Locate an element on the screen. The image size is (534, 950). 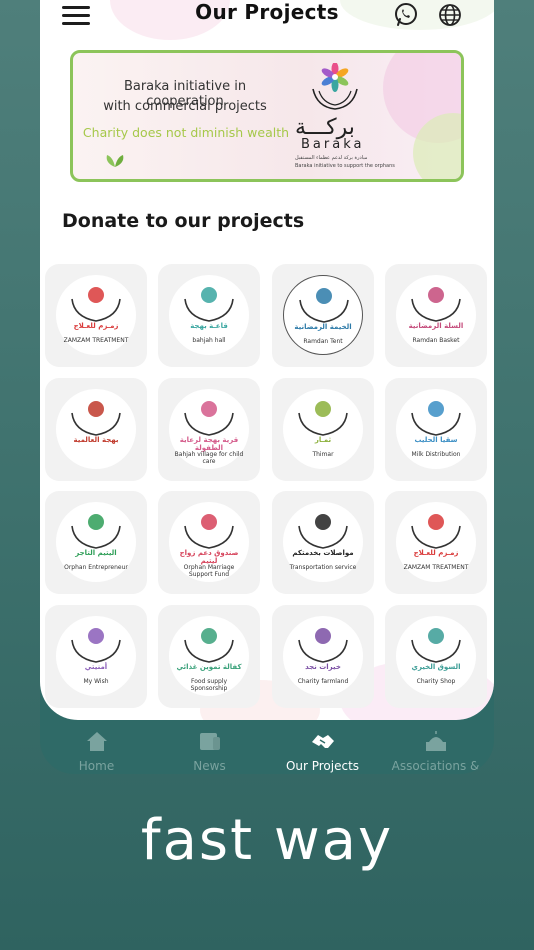
project-name-ar: ثمـار is located at coordinates (323, 440).